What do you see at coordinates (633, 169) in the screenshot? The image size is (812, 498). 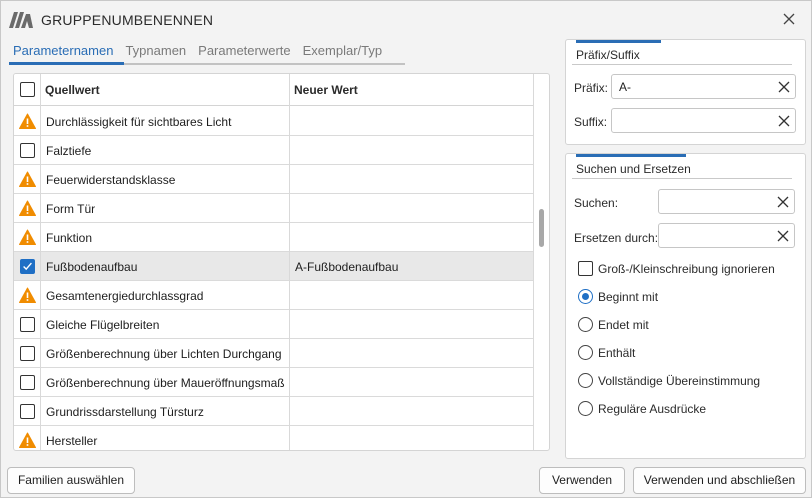 I see `search-replace-title: Suchen und Ersetzen` at bounding box center [633, 169].